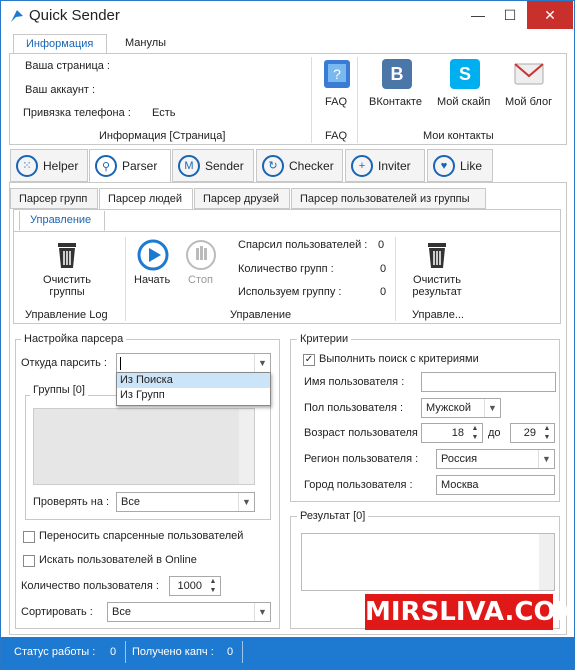 The image size is (575, 670). I want to click on tab-sender: M Sender, so click(213, 165).